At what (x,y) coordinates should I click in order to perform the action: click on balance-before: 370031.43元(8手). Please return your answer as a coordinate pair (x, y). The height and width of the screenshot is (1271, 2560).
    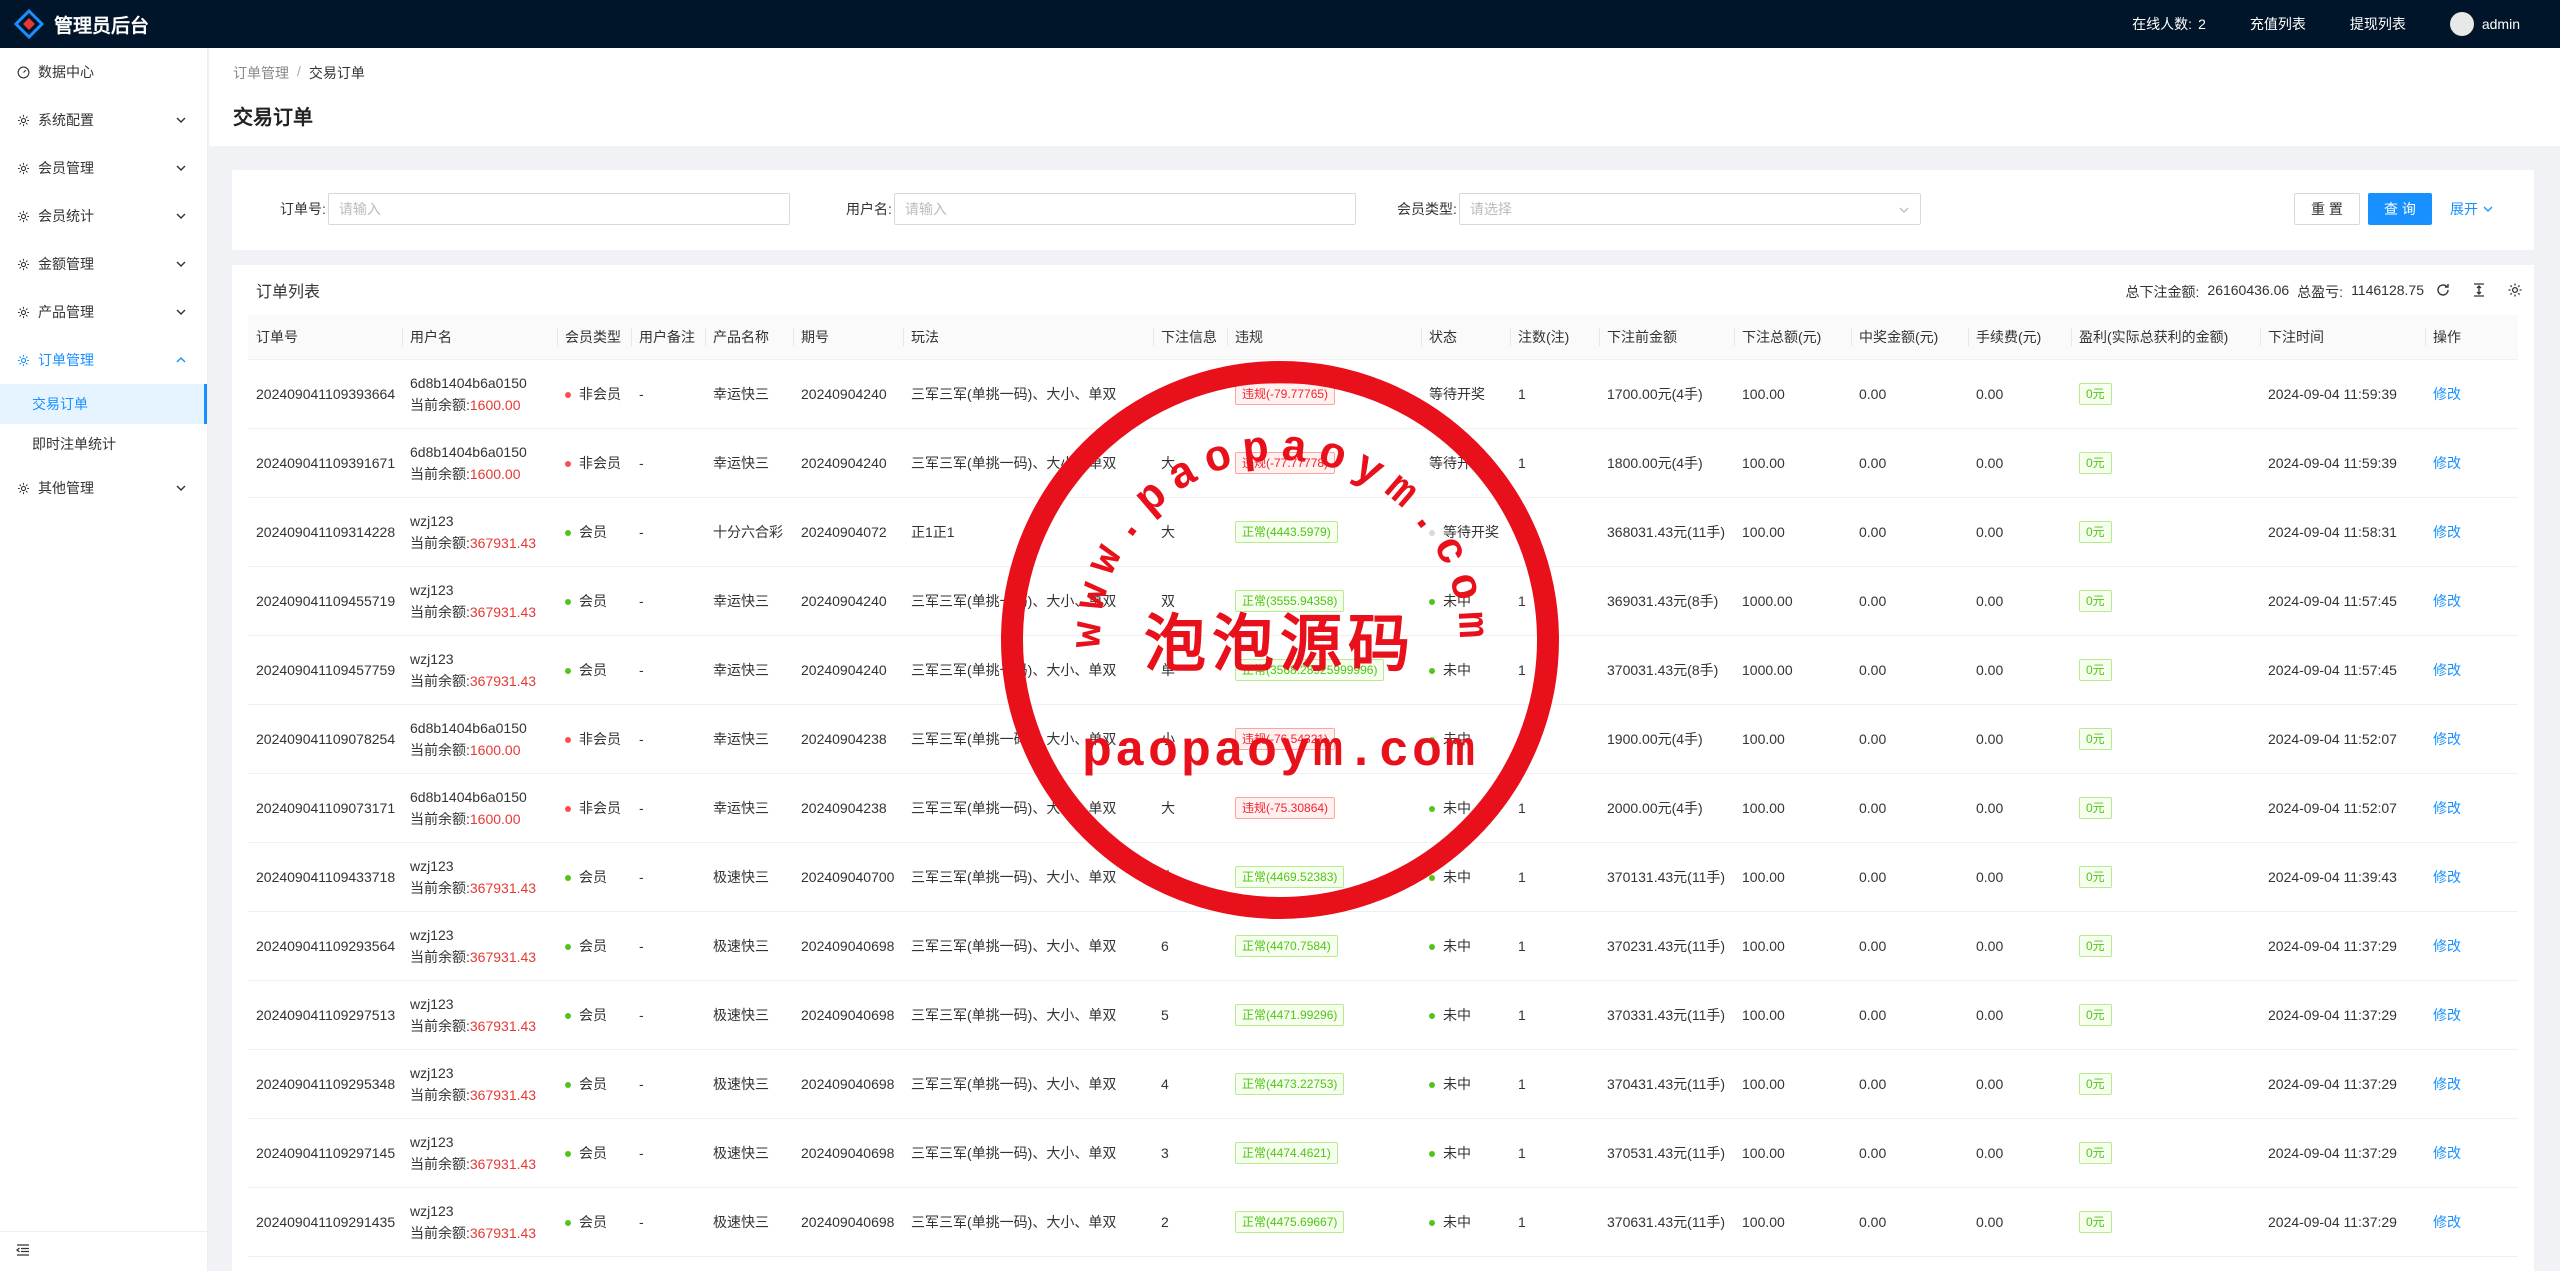
    Looking at the image, I should click on (1663, 669).